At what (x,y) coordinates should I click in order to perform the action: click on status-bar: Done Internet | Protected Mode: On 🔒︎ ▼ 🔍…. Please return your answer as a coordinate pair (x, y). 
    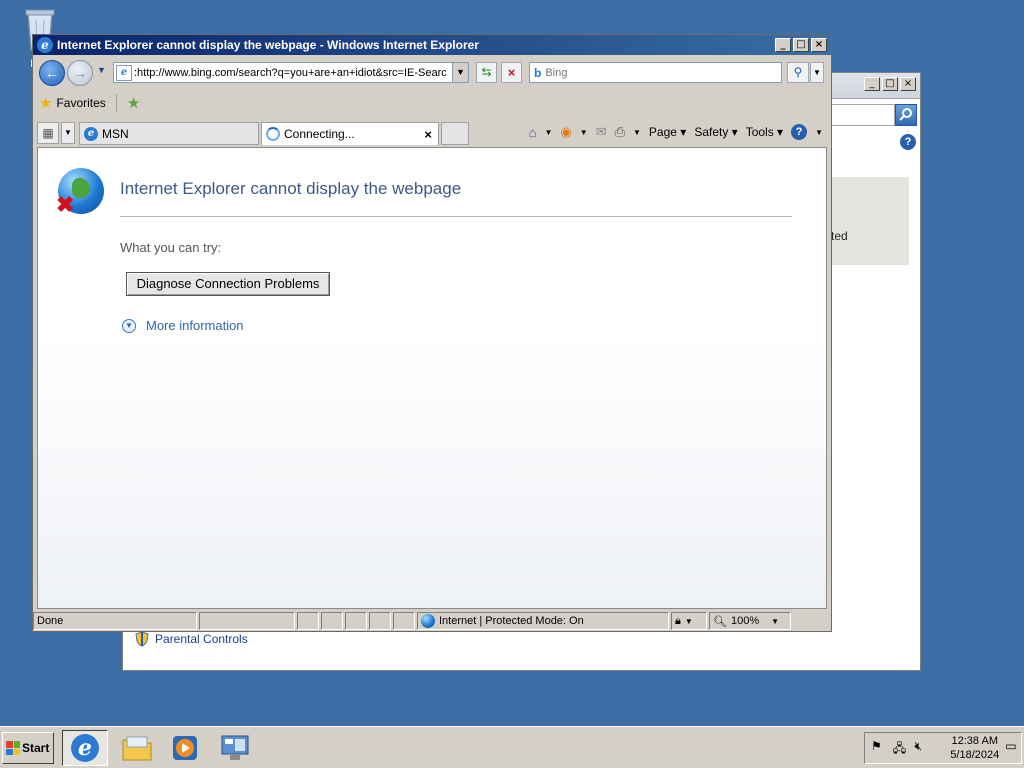
    Looking at the image, I should click on (432, 621).